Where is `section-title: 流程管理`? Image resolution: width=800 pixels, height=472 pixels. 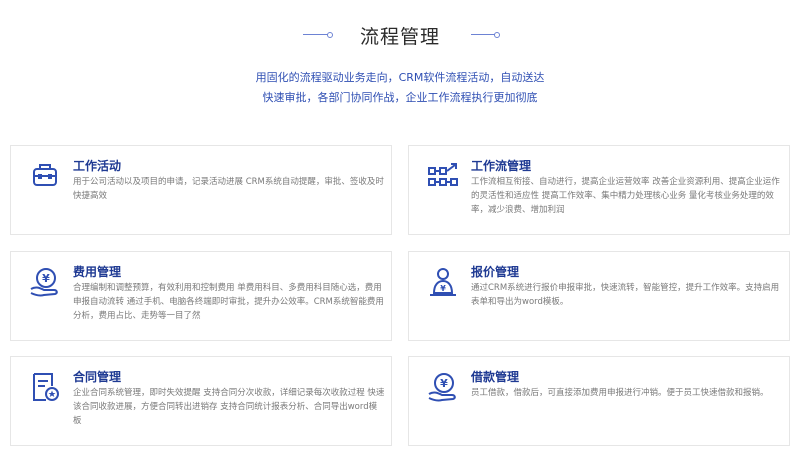 section-title: 流程管理 is located at coordinates (399, 37).